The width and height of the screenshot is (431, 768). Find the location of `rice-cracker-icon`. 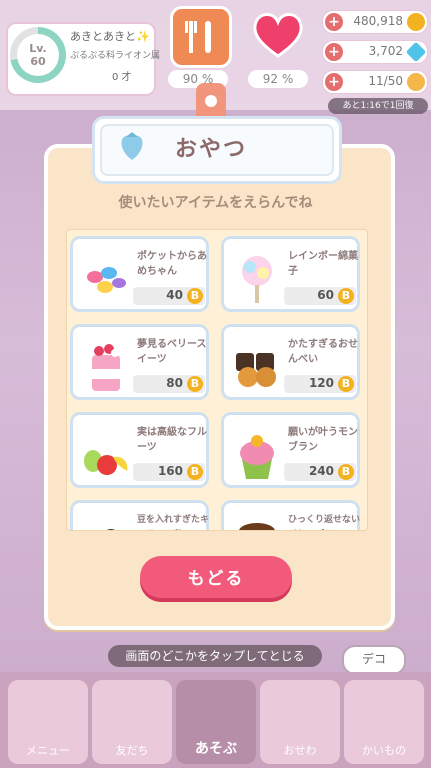

rice-cracker-icon is located at coordinates (257, 366).